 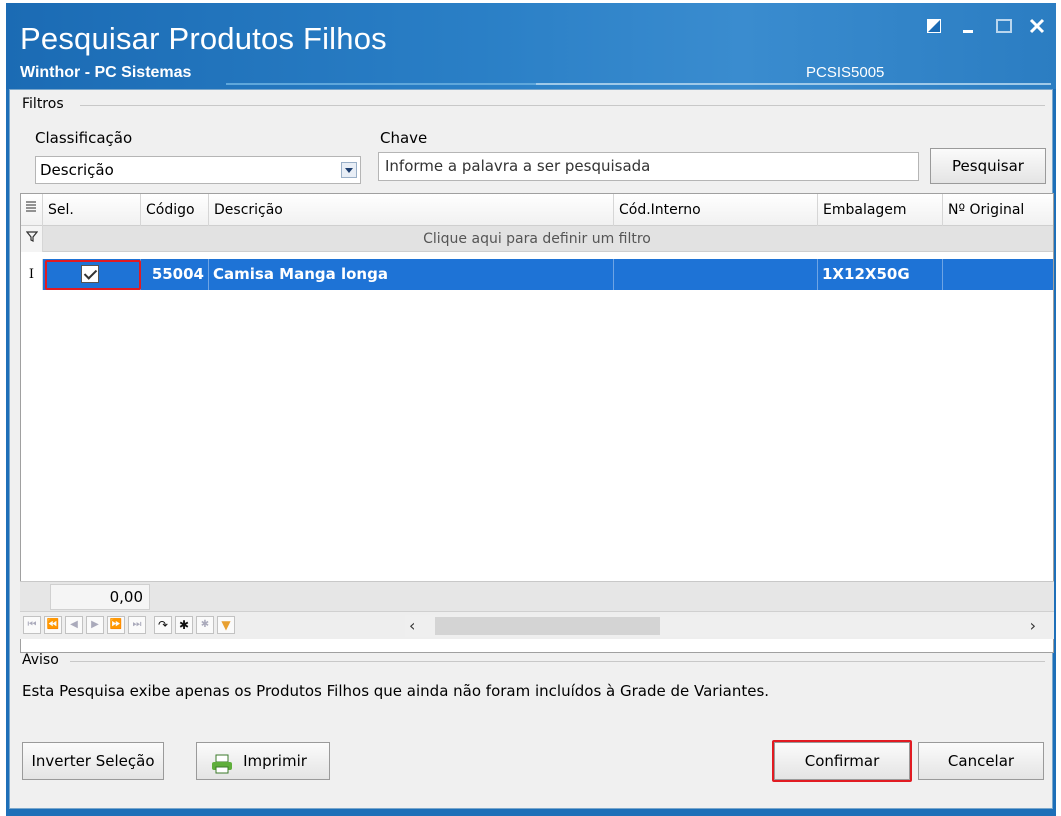 I want to click on print-button: Imprimir, so click(x=263, y=761).